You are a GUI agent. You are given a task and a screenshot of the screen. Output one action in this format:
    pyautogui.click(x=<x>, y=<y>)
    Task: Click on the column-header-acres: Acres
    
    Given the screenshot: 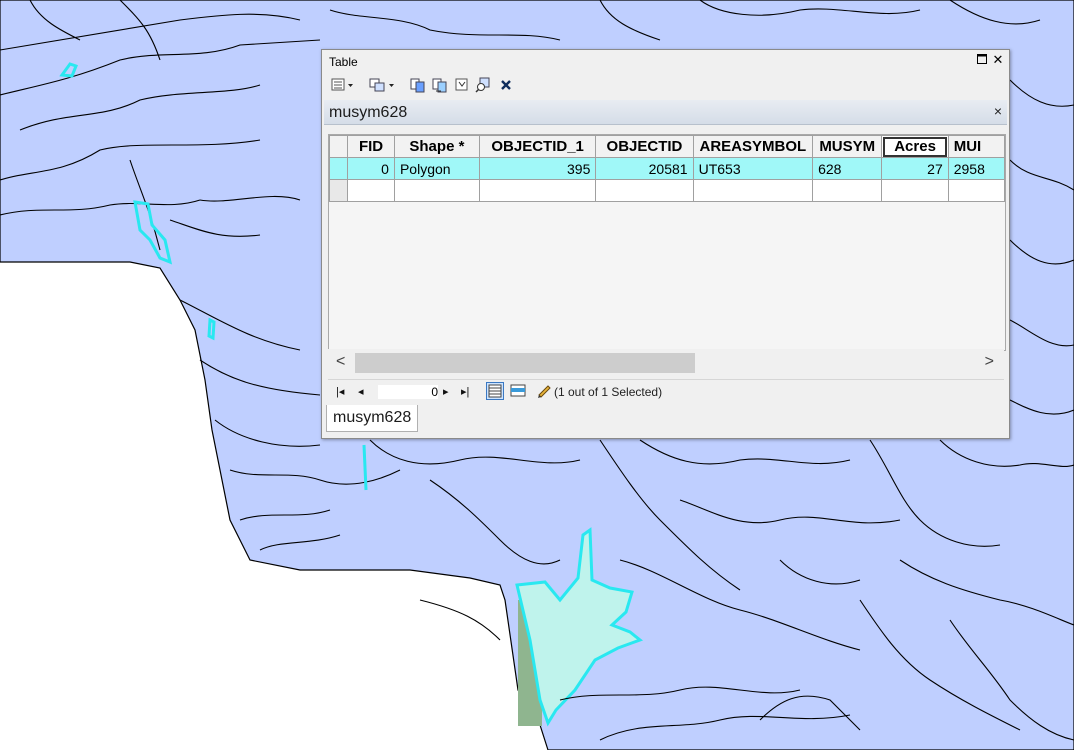 What is the action you would take?
    pyautogui.click(x=915, y=146)
    